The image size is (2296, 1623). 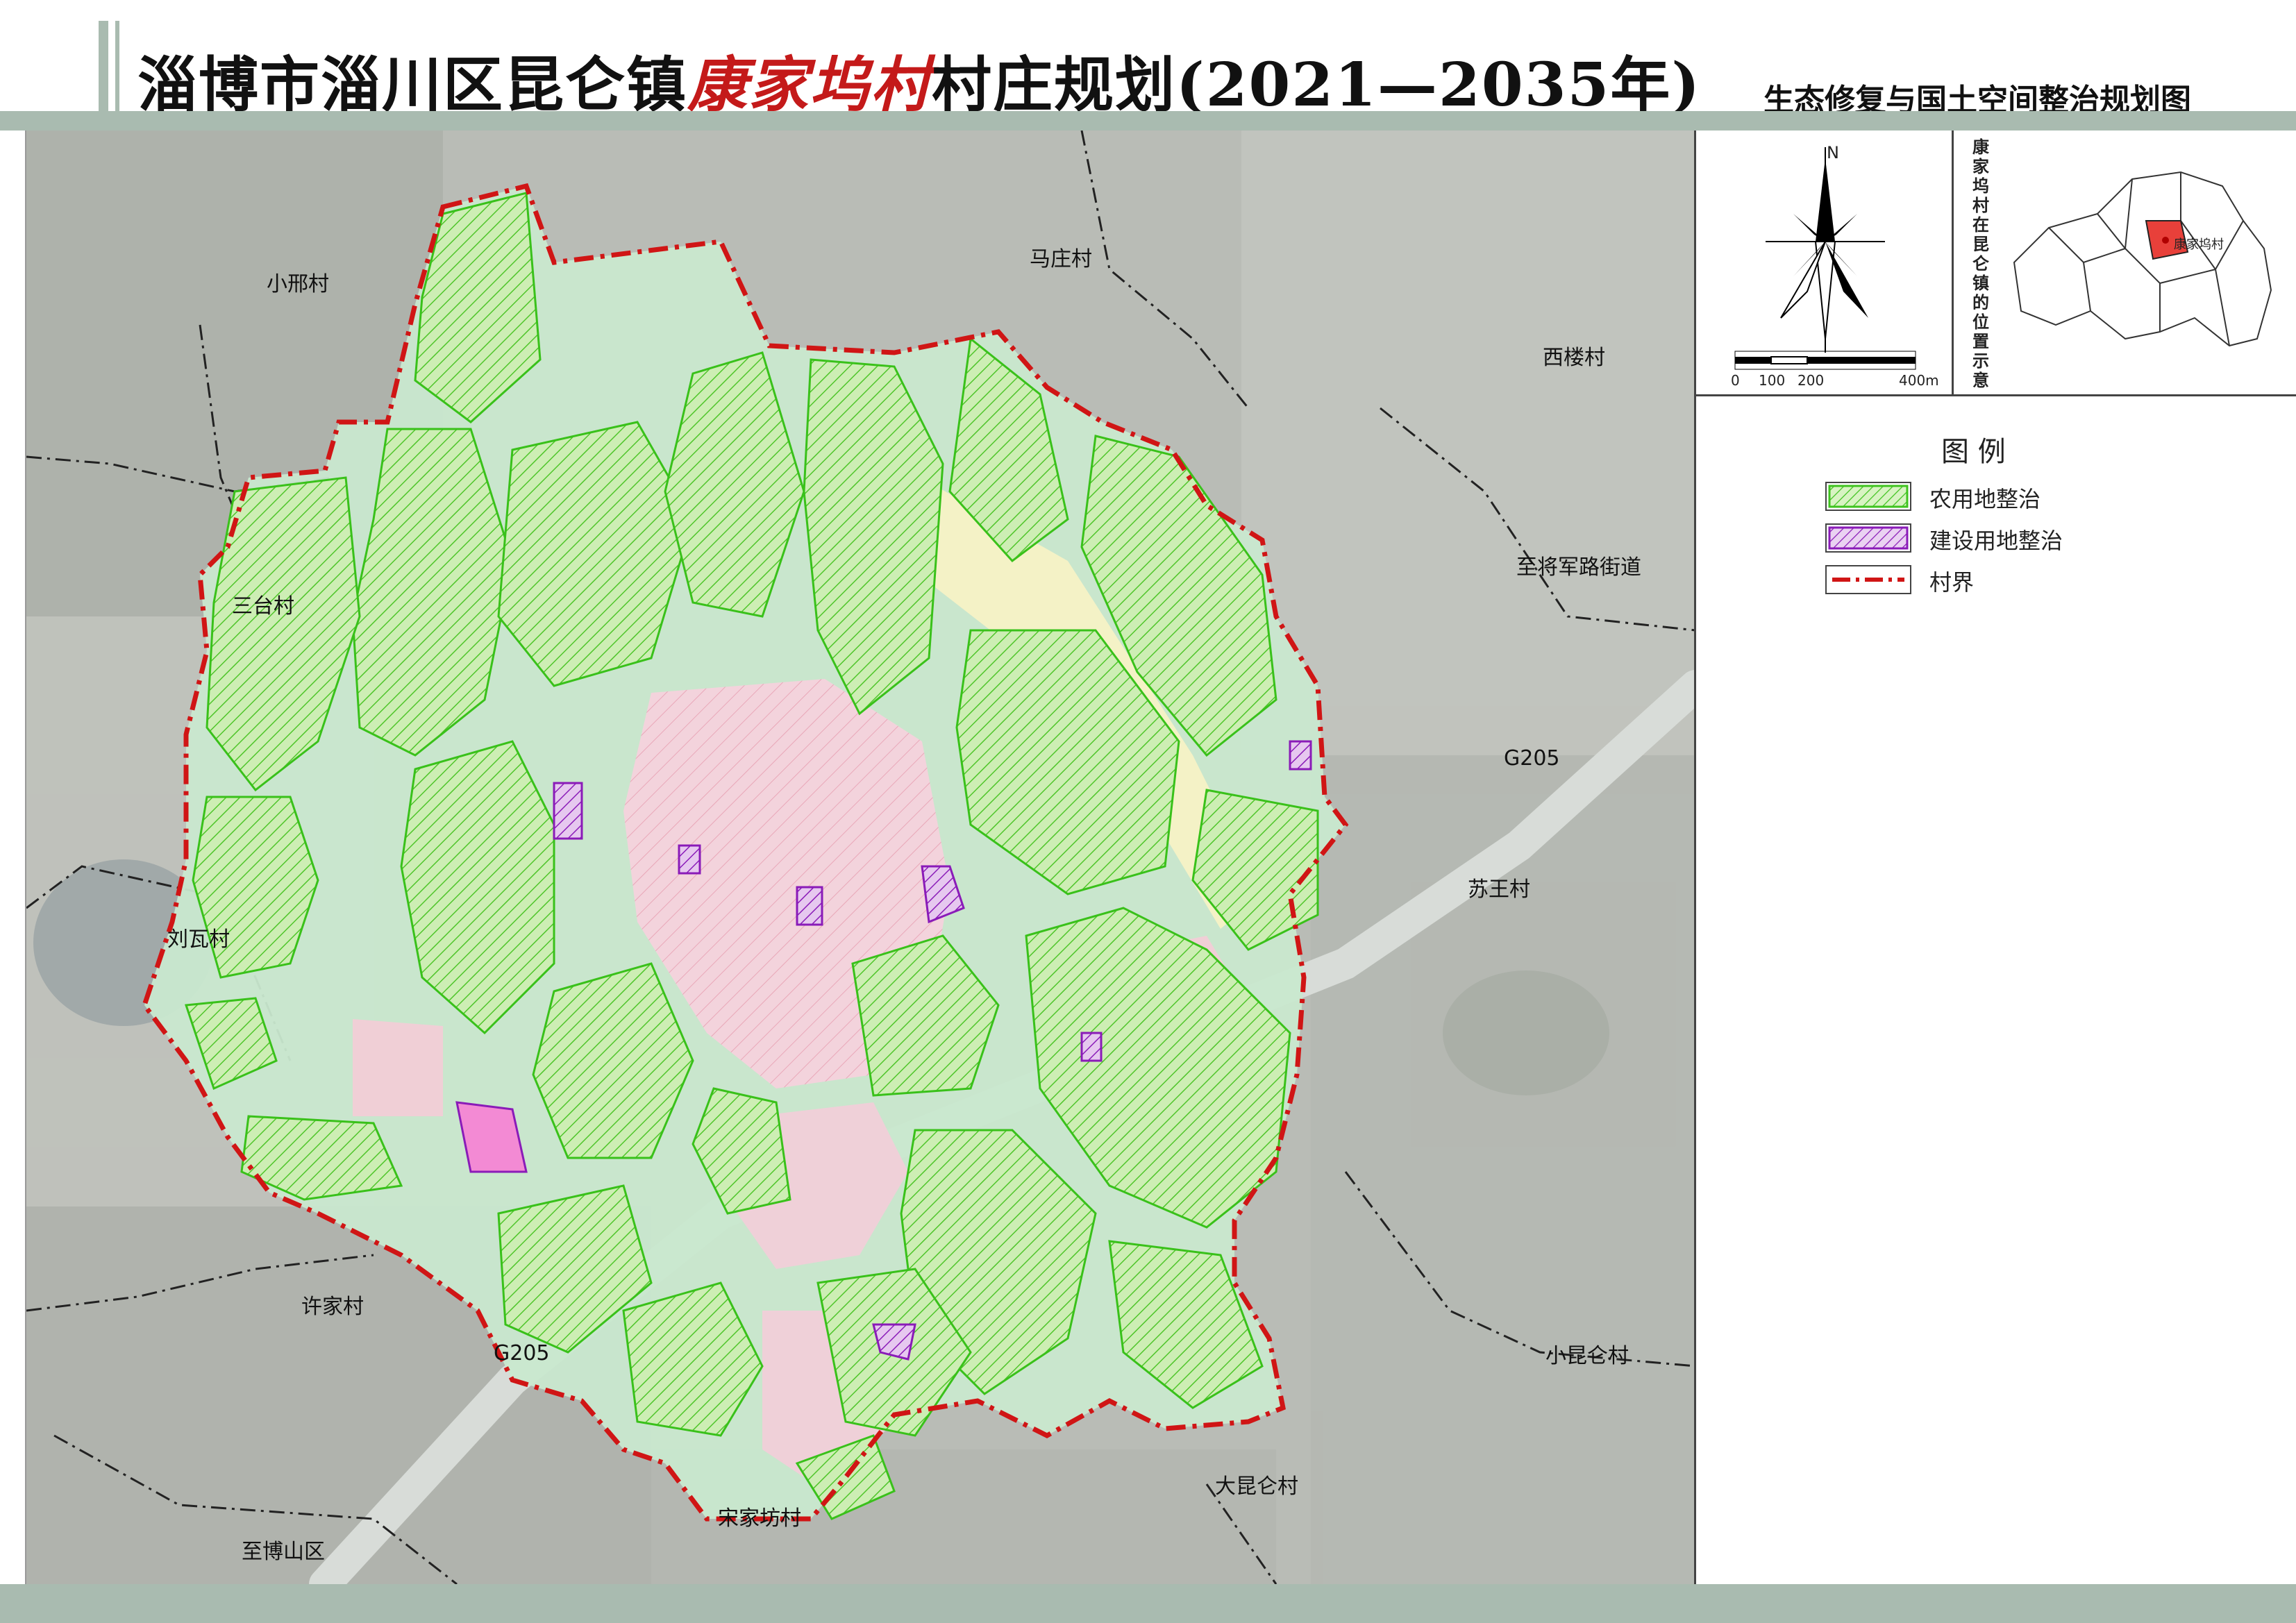 What do you see at coordinates (1996, 541) in the screenshot?
I see `legend-label-construction: 建设用地整治` at bounding box center [1996, 541].